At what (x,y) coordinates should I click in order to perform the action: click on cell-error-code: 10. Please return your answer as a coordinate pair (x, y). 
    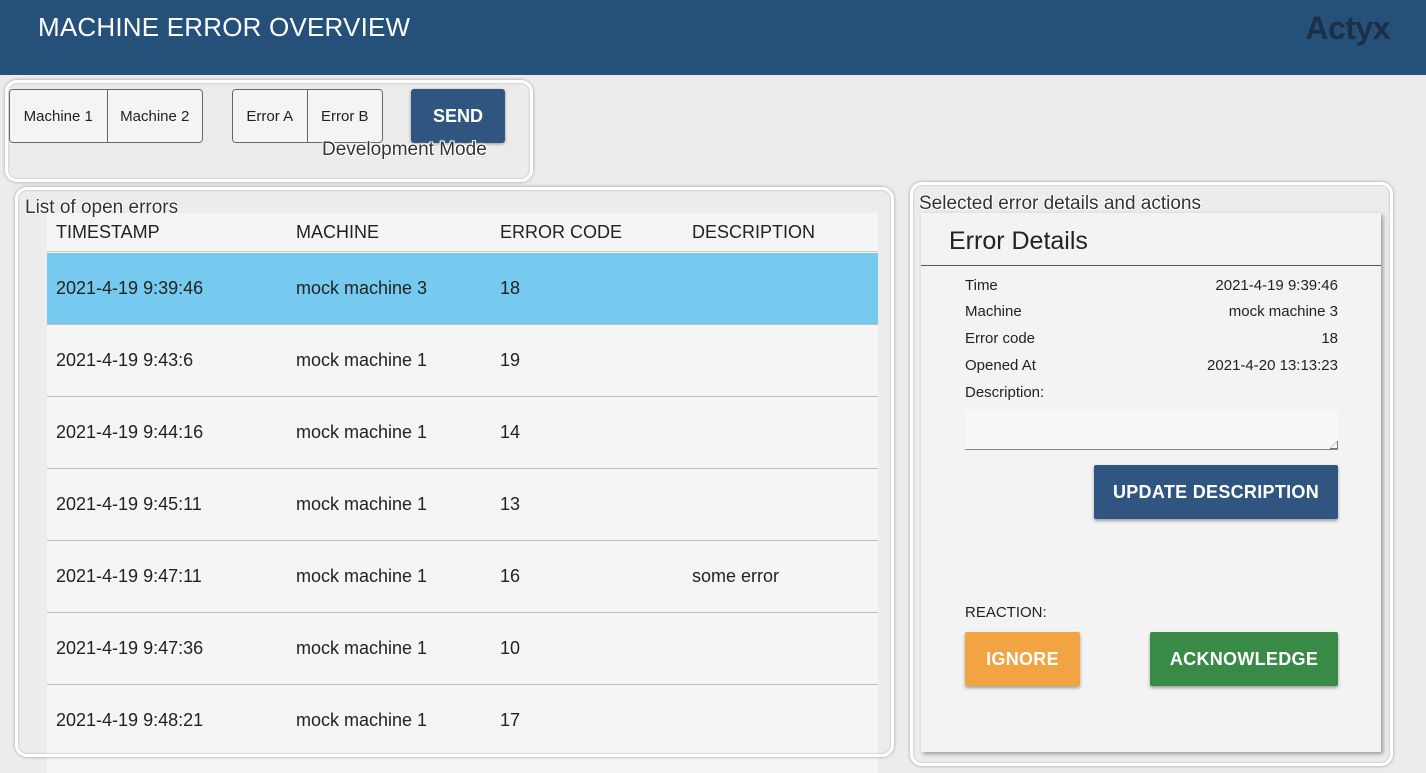
    Looking at the image, I should click on (510, 648).